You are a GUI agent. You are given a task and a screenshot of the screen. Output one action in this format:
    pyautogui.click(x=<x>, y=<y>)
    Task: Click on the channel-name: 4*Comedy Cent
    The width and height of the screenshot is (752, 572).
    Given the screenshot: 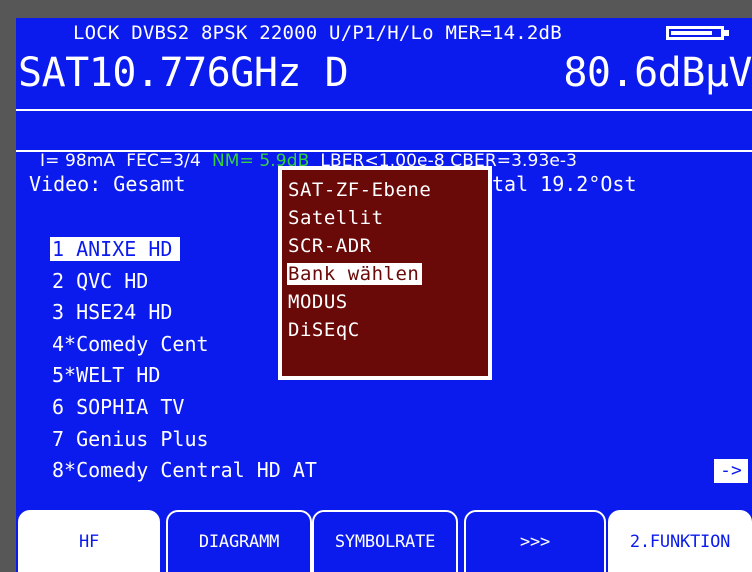 What is the action you would take?
    pyautogui.click(x=130, y=343)
    